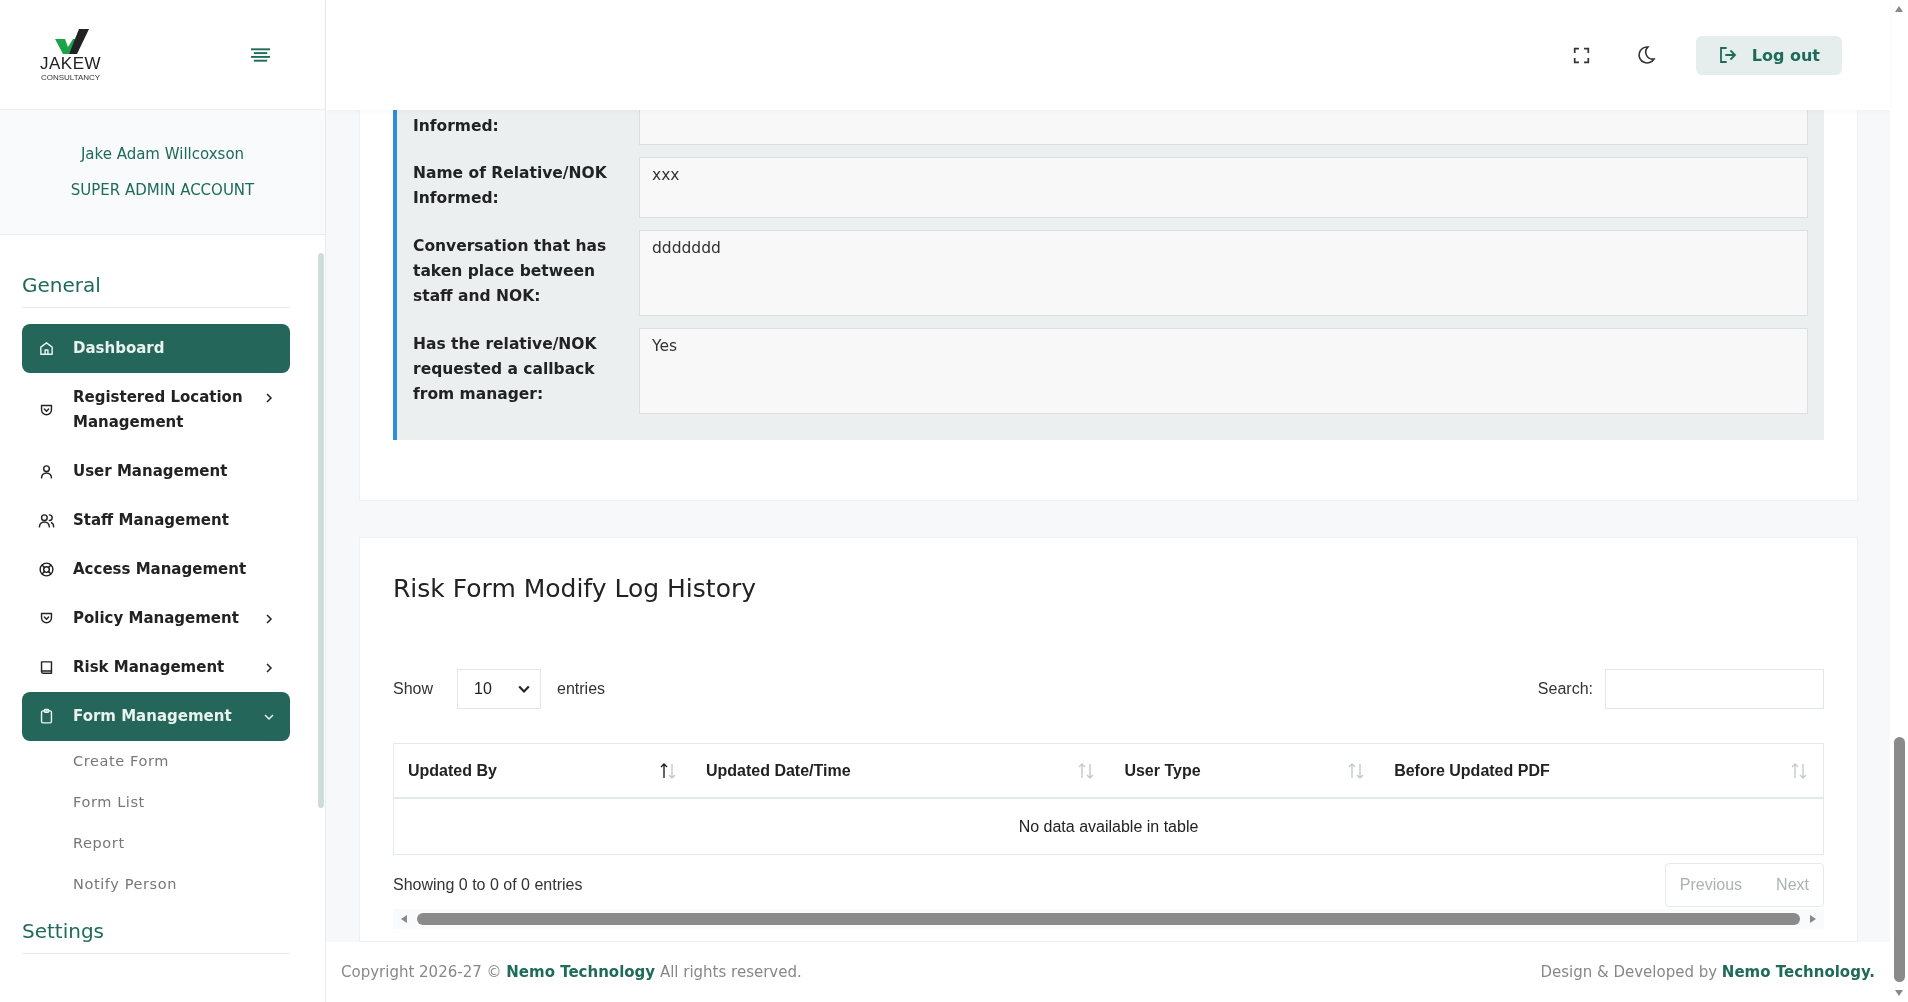 The image size is (1908, 1002). I want to click on nav-item: Staff Management, so click(156, 520).